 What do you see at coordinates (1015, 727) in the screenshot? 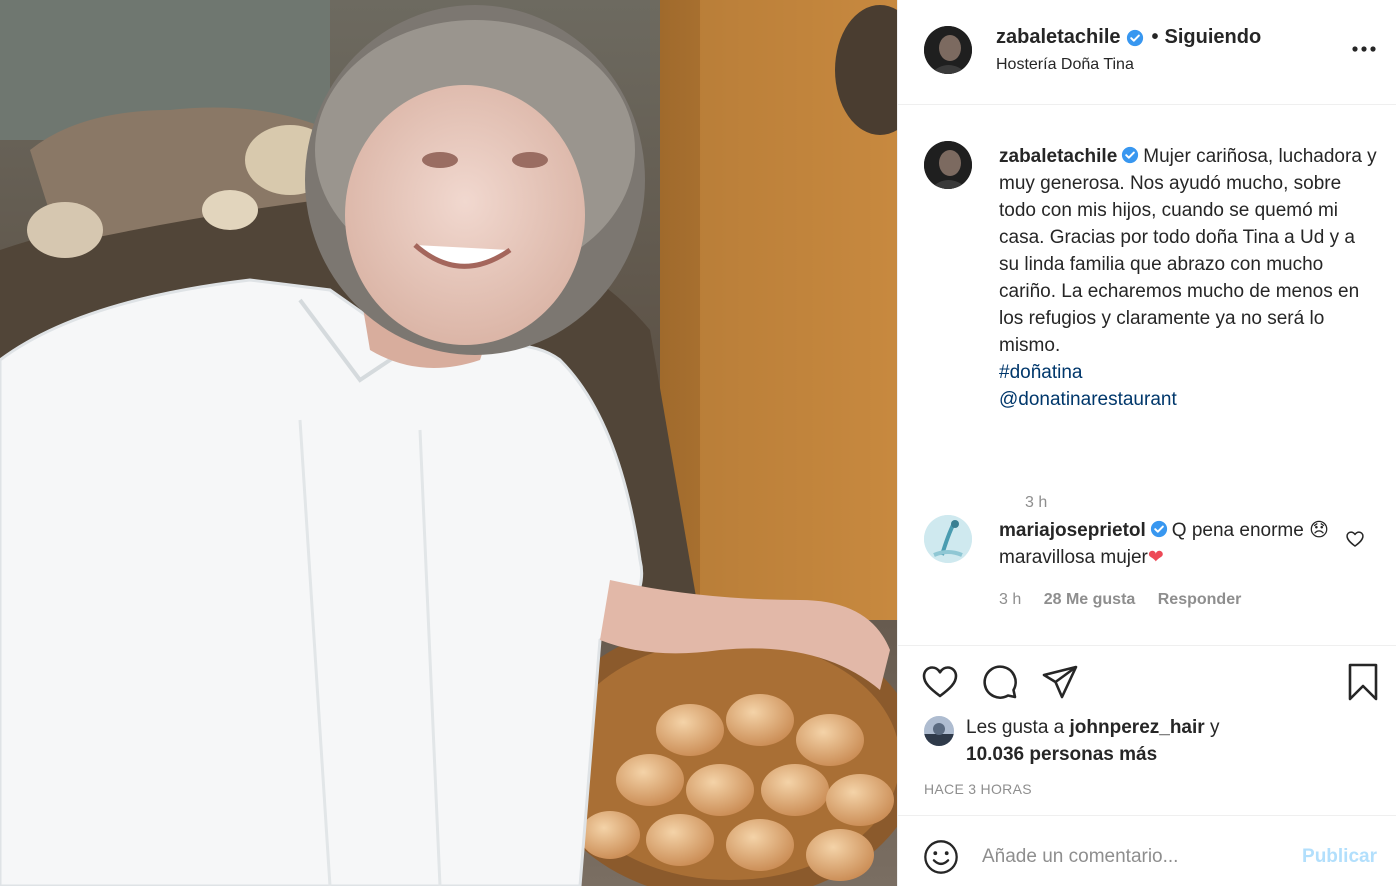
I see `likes-prefix: Les gusta a` at bounding box center [1015, 727].